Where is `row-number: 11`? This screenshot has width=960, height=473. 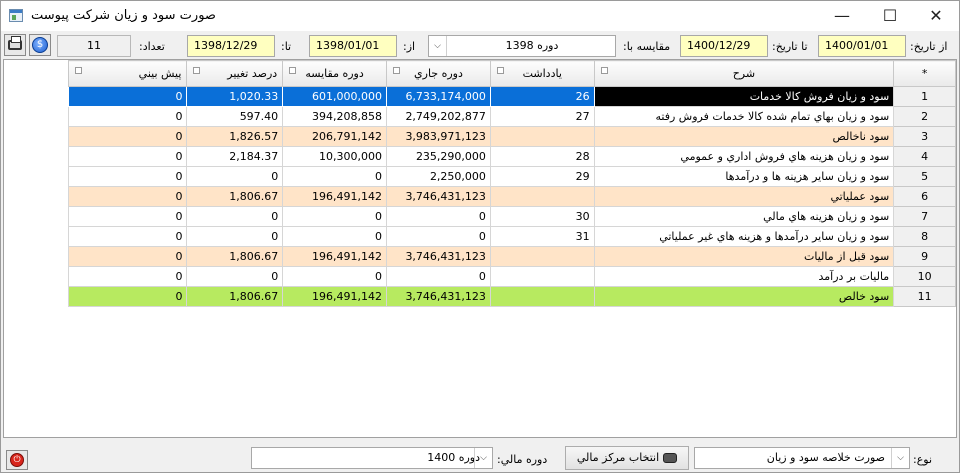 row-number: 11 is located at coordinates (924, 296).